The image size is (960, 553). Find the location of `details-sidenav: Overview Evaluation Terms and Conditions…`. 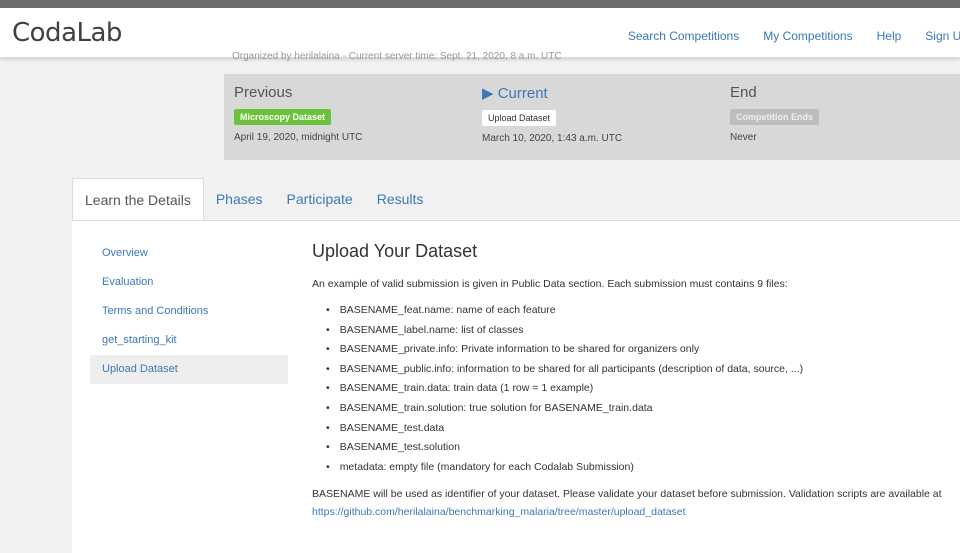

details-sidenav: Overview Evaluation Terms and Conditions… is located at coordinates (189, 311).